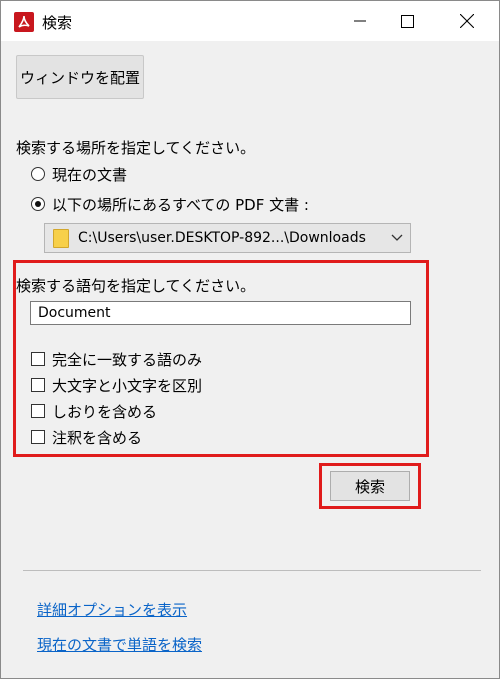 The image size is (500, 679). I want to click on search-terms-input, so click(220, 313).